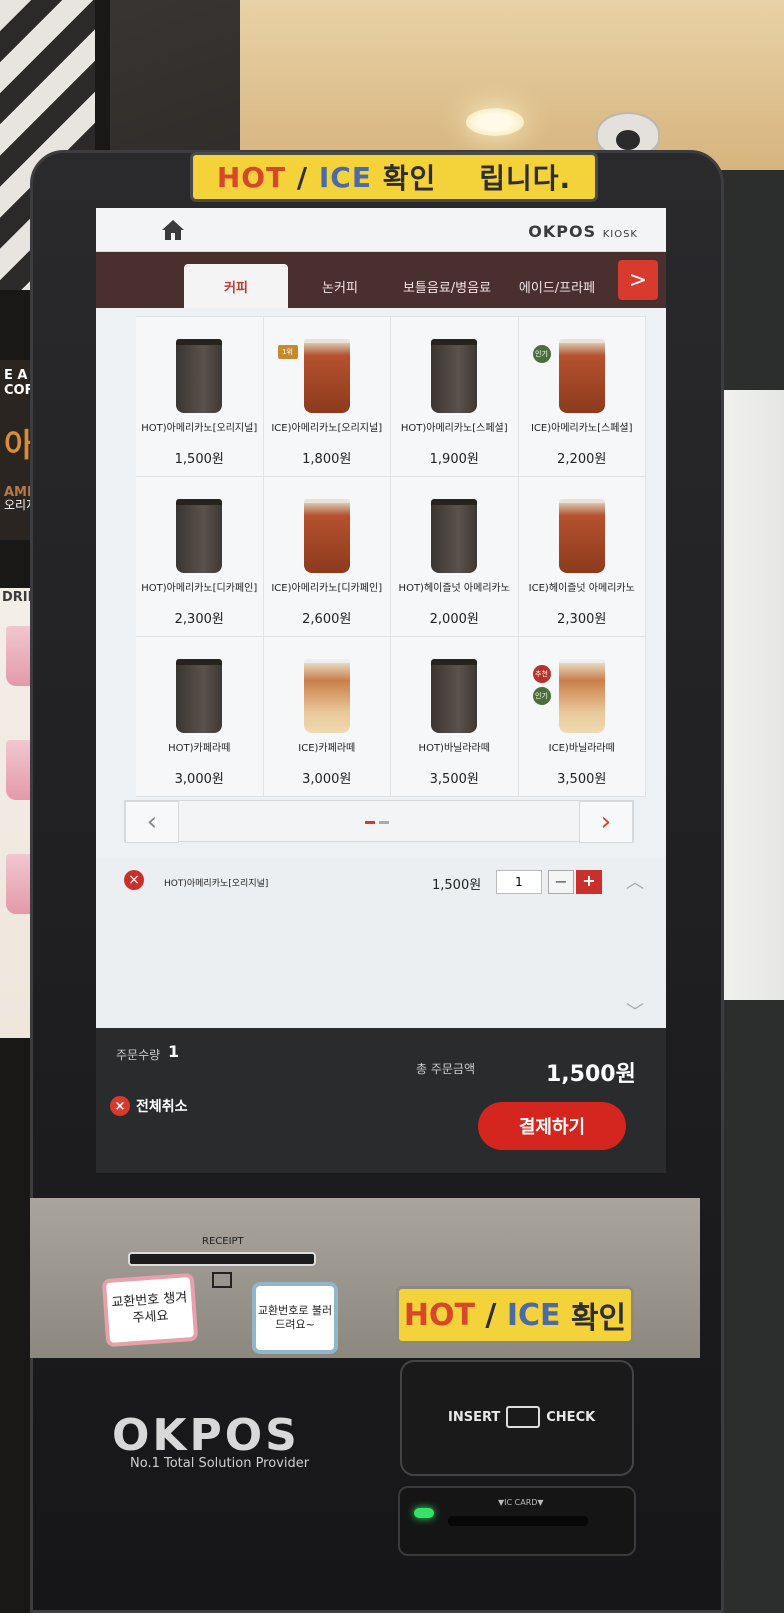  I want to click on credit-card-icon, so click(523, 1417).